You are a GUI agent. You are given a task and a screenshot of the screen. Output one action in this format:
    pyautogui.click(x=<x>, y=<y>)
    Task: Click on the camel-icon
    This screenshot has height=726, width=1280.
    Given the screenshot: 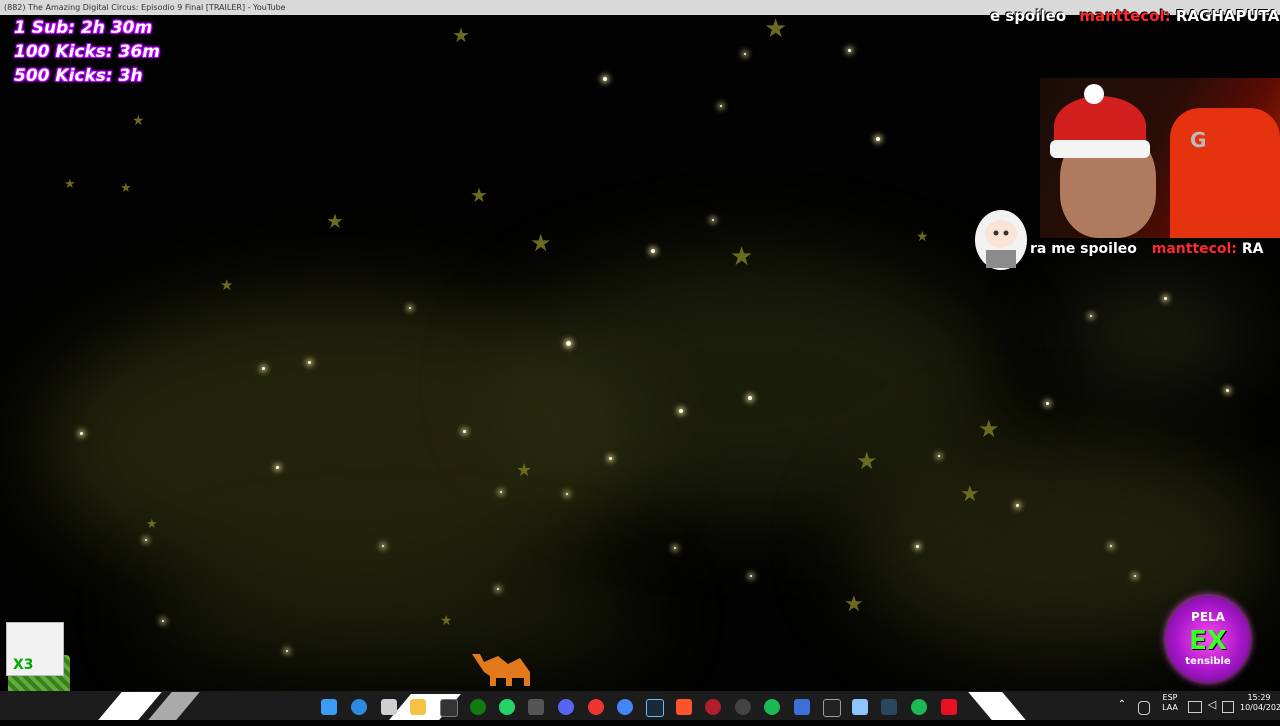 What is the action you would take?
    pyautogui.click(x=501, y=670)
    